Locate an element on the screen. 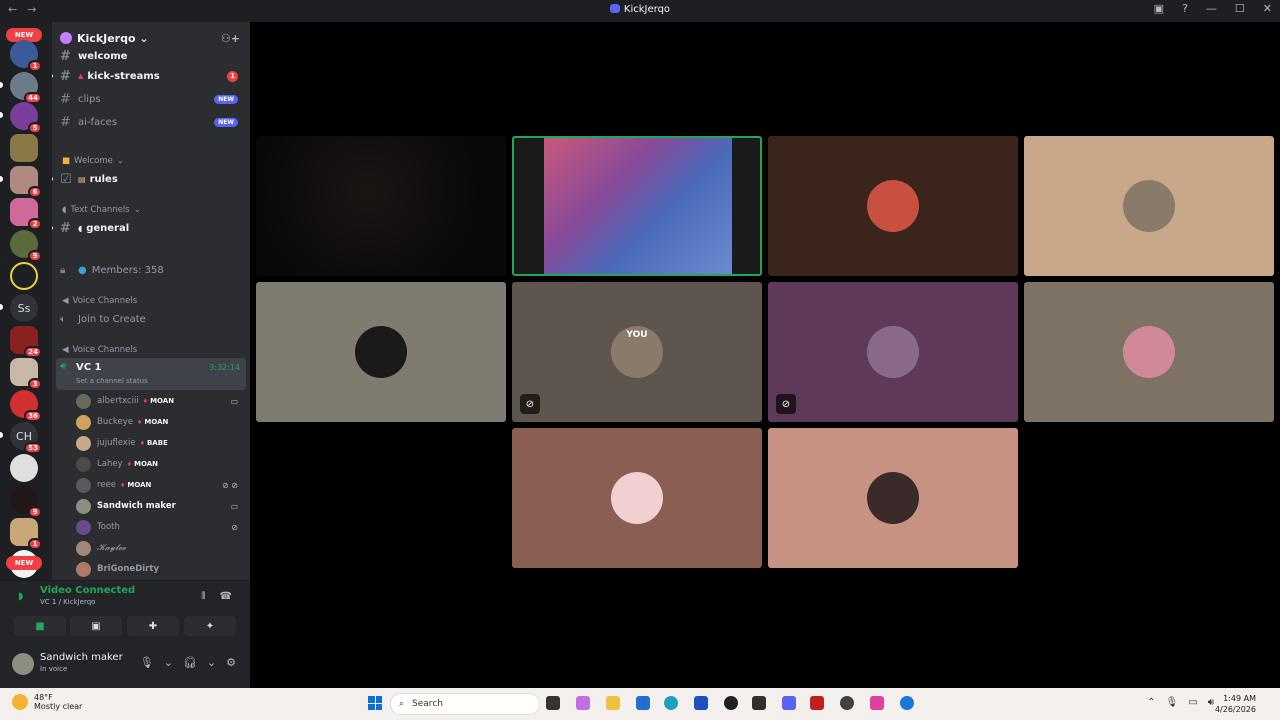  channel-kick-streams: # ▲ kick-streams 1 is located at coordinates (151, 76).